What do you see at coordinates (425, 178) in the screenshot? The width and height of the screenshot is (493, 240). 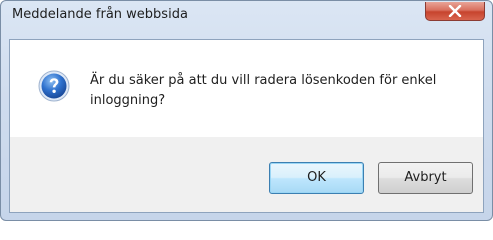 I see `cancel-button: Avbryt` at bounding box center [425, 178].